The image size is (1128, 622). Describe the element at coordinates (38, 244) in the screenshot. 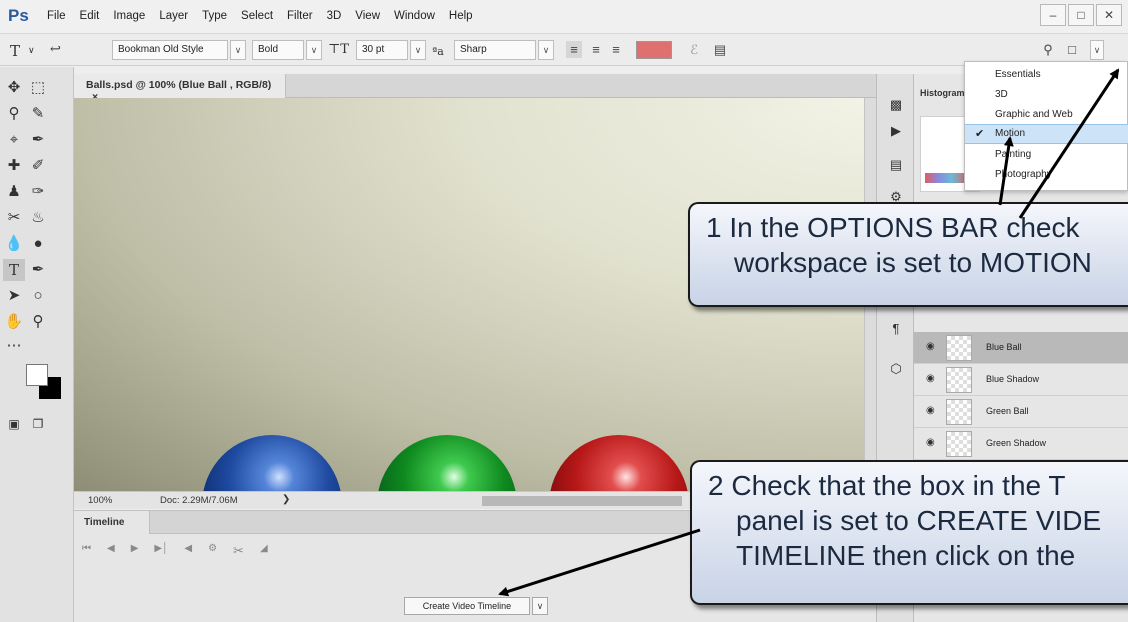

I see `dodge-tool-icon: ●` at that location.